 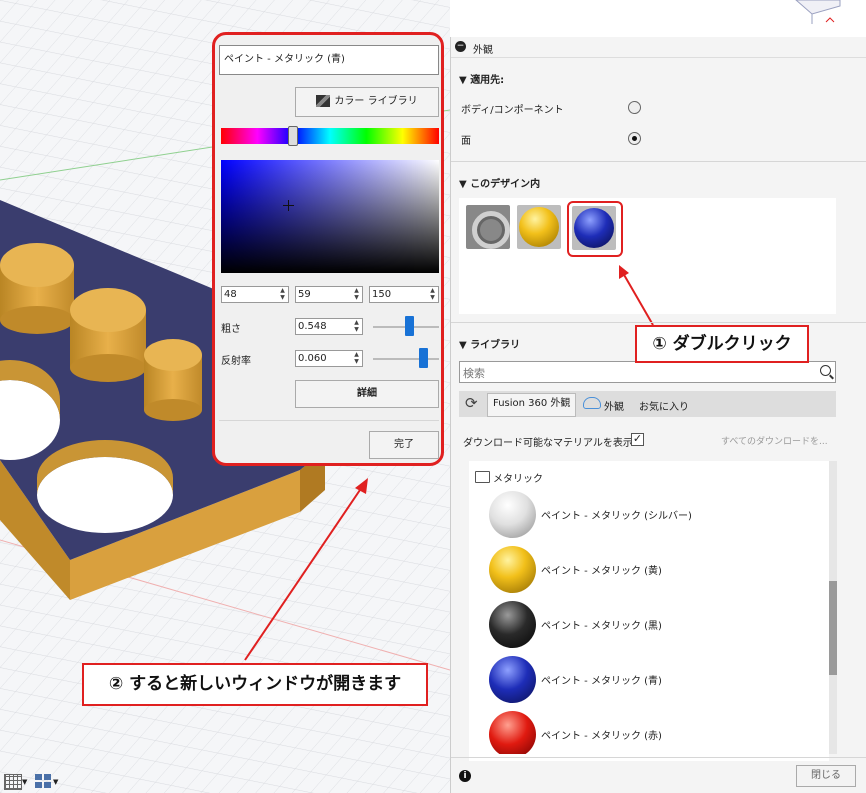 I want to click on callout-new-window: ② すると新しいウィンドウが開きます, so click(x=255, y=684).